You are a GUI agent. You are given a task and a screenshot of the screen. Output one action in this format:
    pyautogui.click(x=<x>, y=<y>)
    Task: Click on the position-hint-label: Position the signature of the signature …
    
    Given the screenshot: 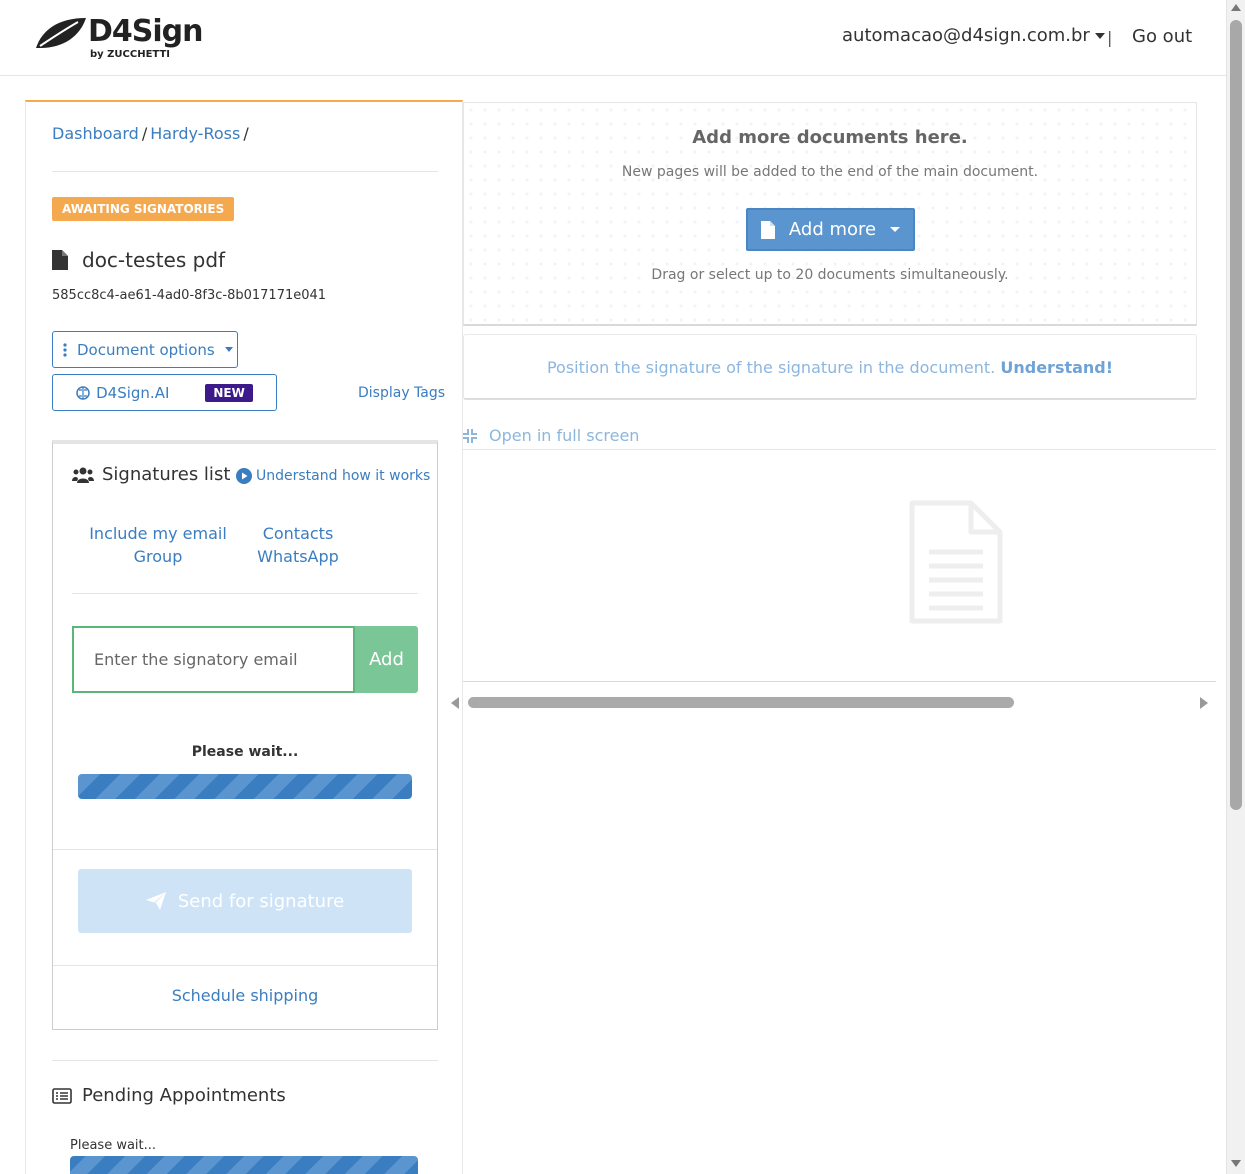 What is the action you would take?
    pyautogui.click(x=771, y=367)
    